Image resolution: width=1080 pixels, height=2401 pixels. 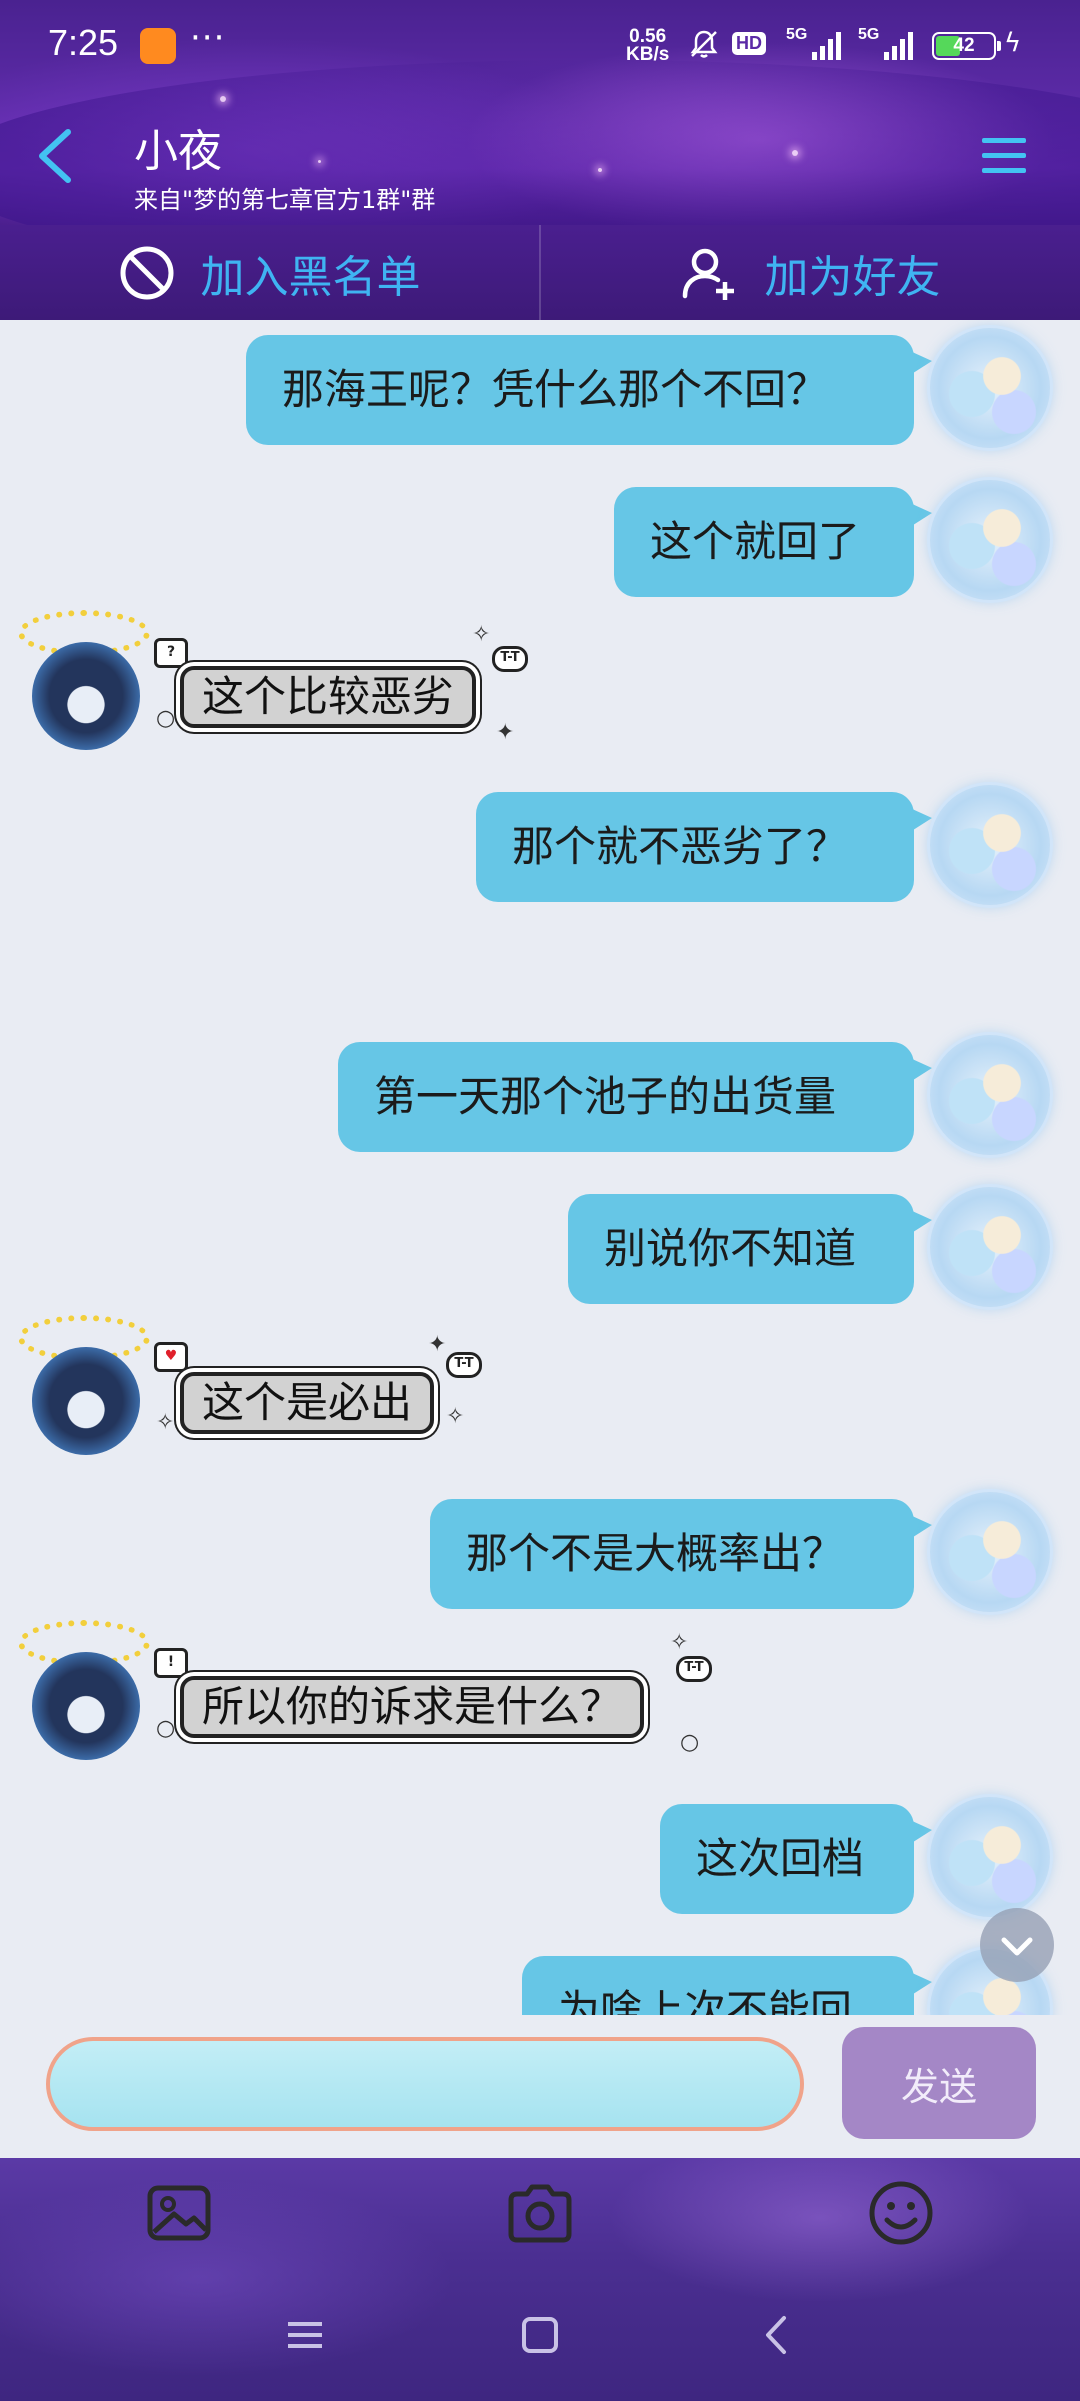 What do you see at coordinates (852, 277) in the screenshot?
I see `add-friend-label: 加为好友` at bounding box center [852, 277].